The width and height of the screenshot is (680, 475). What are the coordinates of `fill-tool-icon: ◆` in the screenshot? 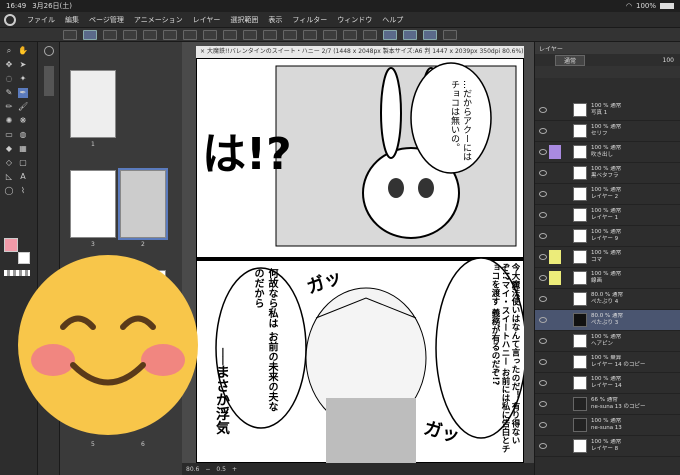 It's located at (9, 149).